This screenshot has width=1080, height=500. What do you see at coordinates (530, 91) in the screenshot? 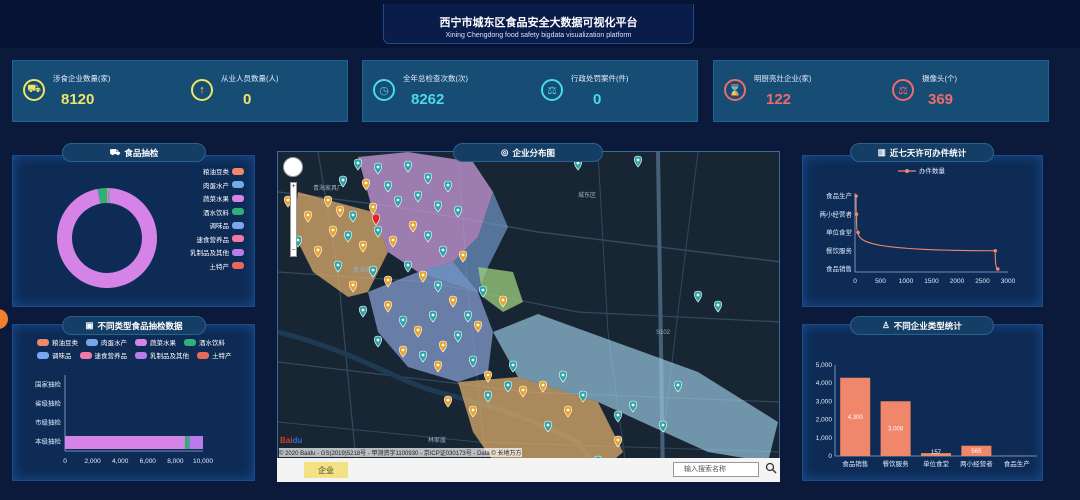
I see `stat-box-2: ◷ 全年总检查次数(次) 8262 ⚖ 行政处罚案件(件) 0` at bounding box center [530, 91].